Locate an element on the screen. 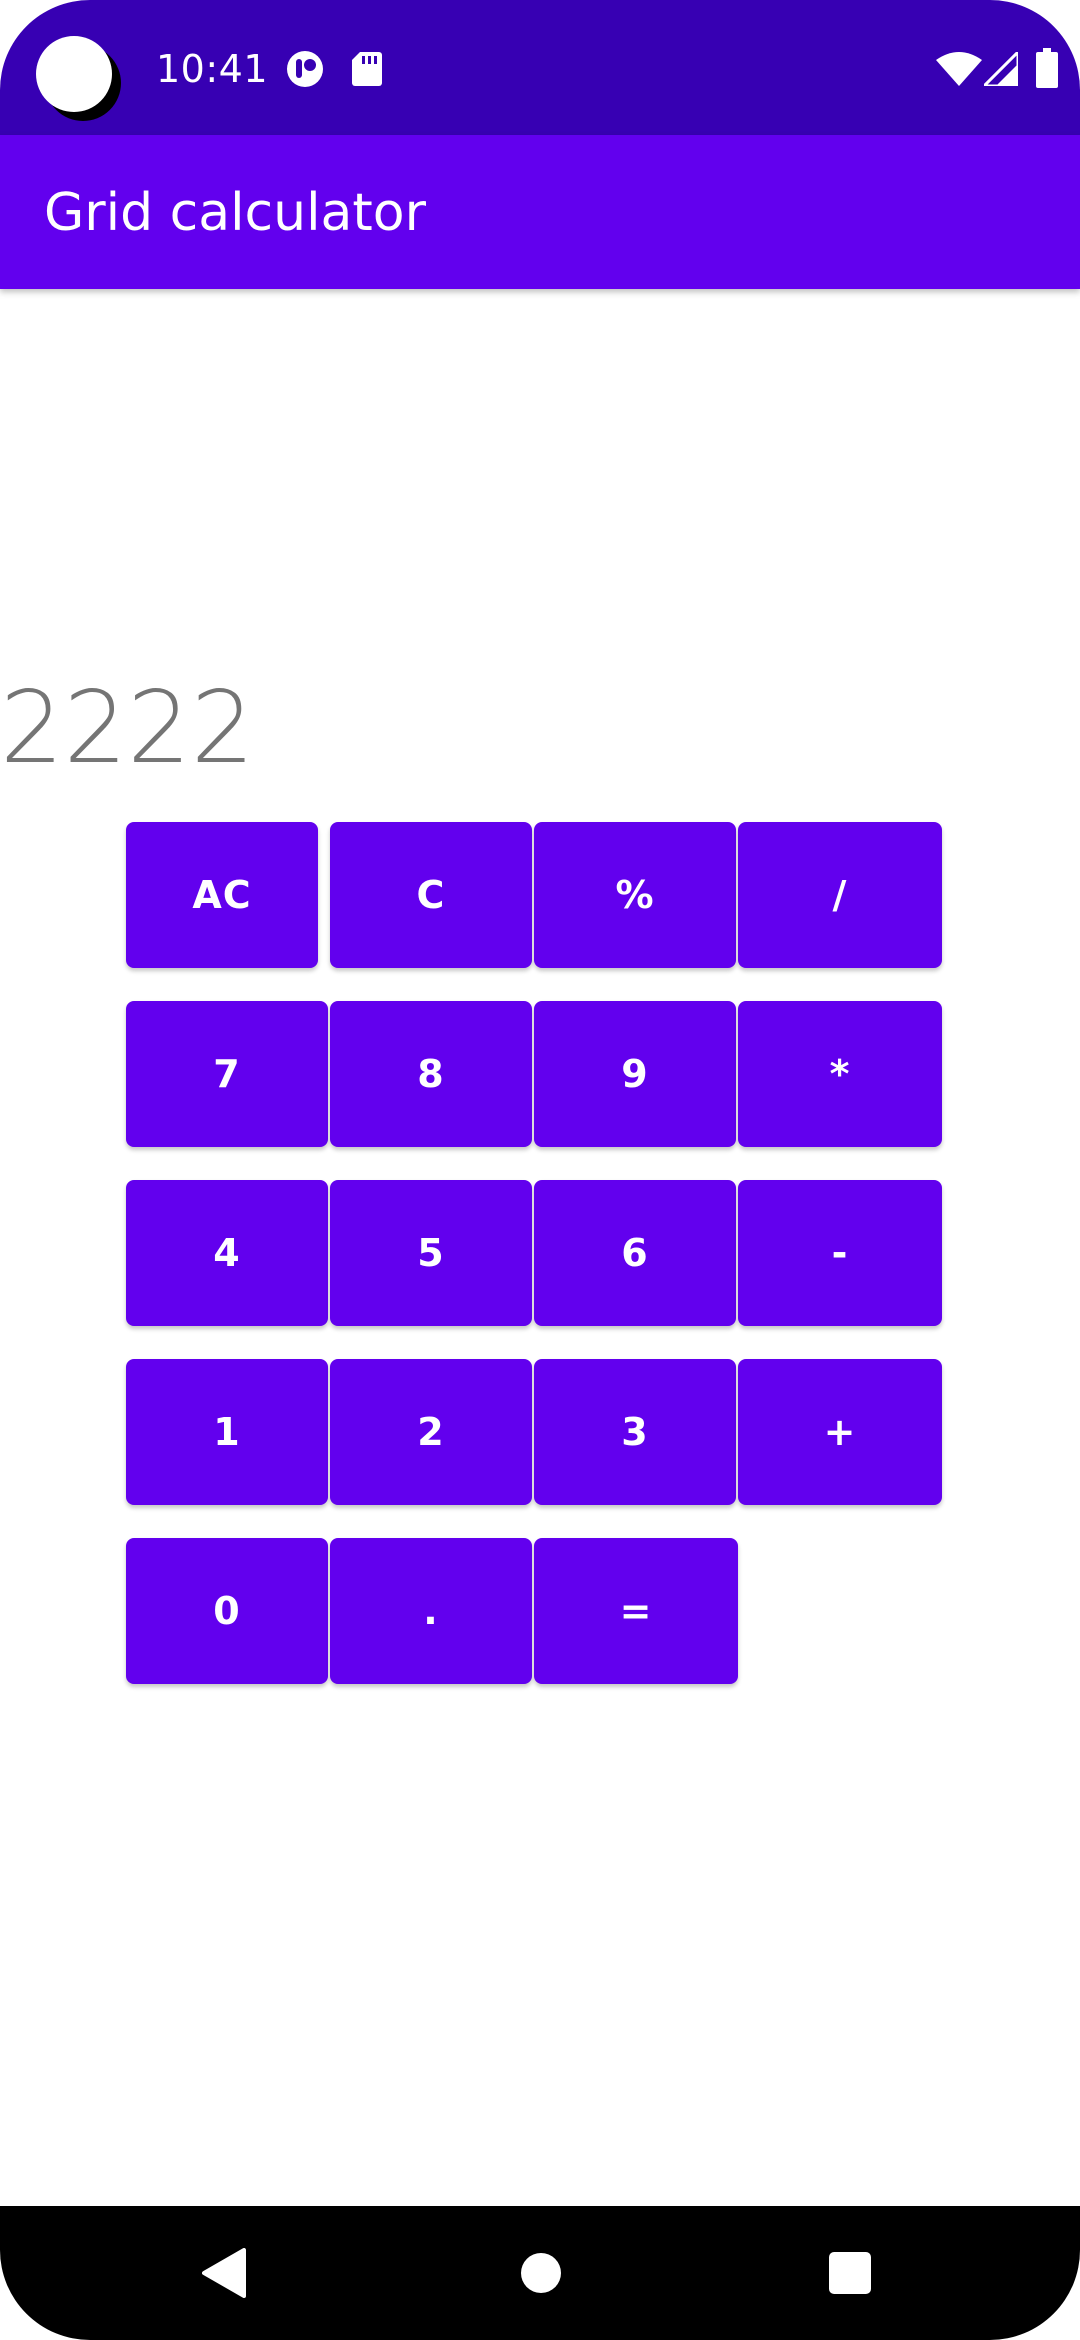 The width and height of the screenshot is (1080, 2340). key-1: 1 is located at coordinates (227, 1432).